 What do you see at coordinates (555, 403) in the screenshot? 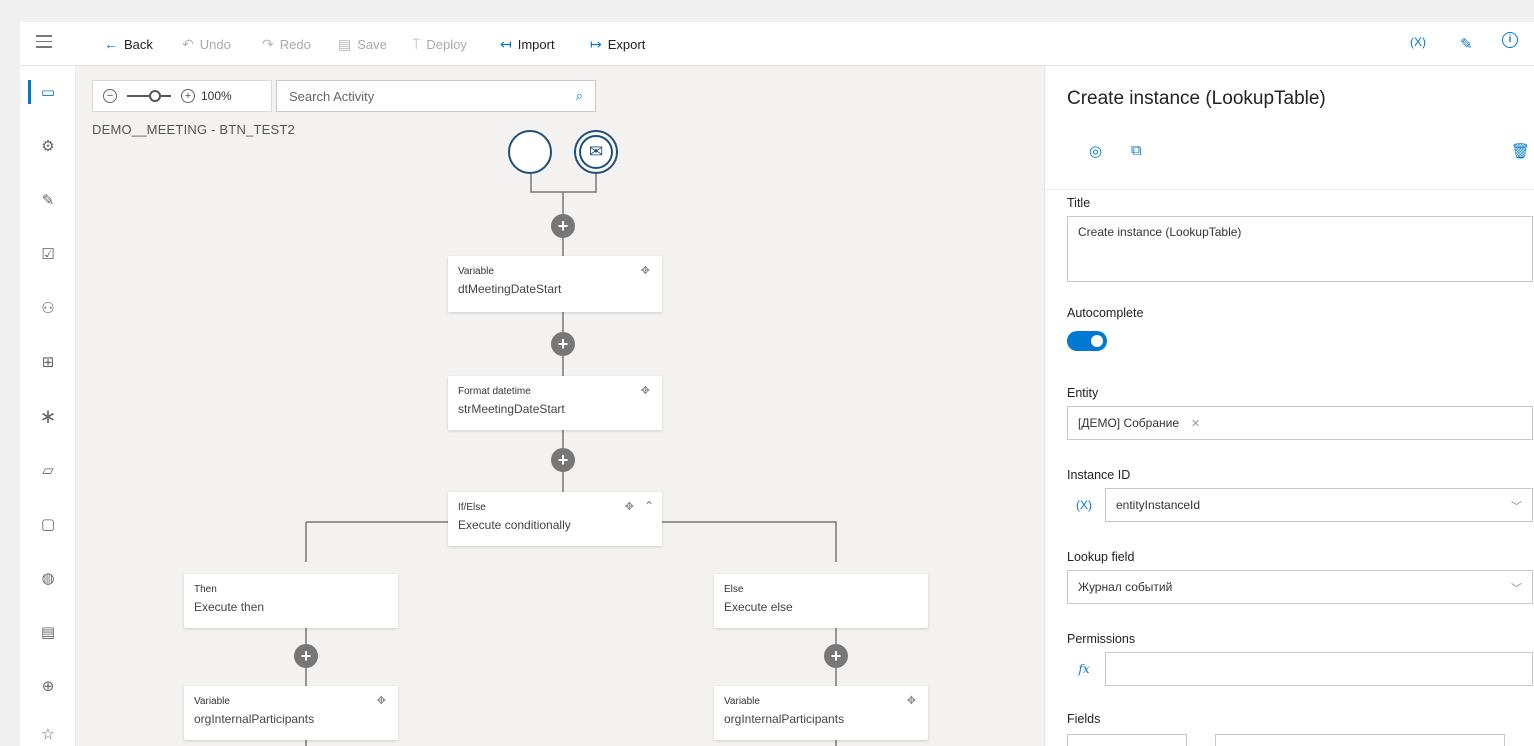
I see `activity-node: Format datetime strMeetingDateStart ✥` at bounding box center [555, 403].